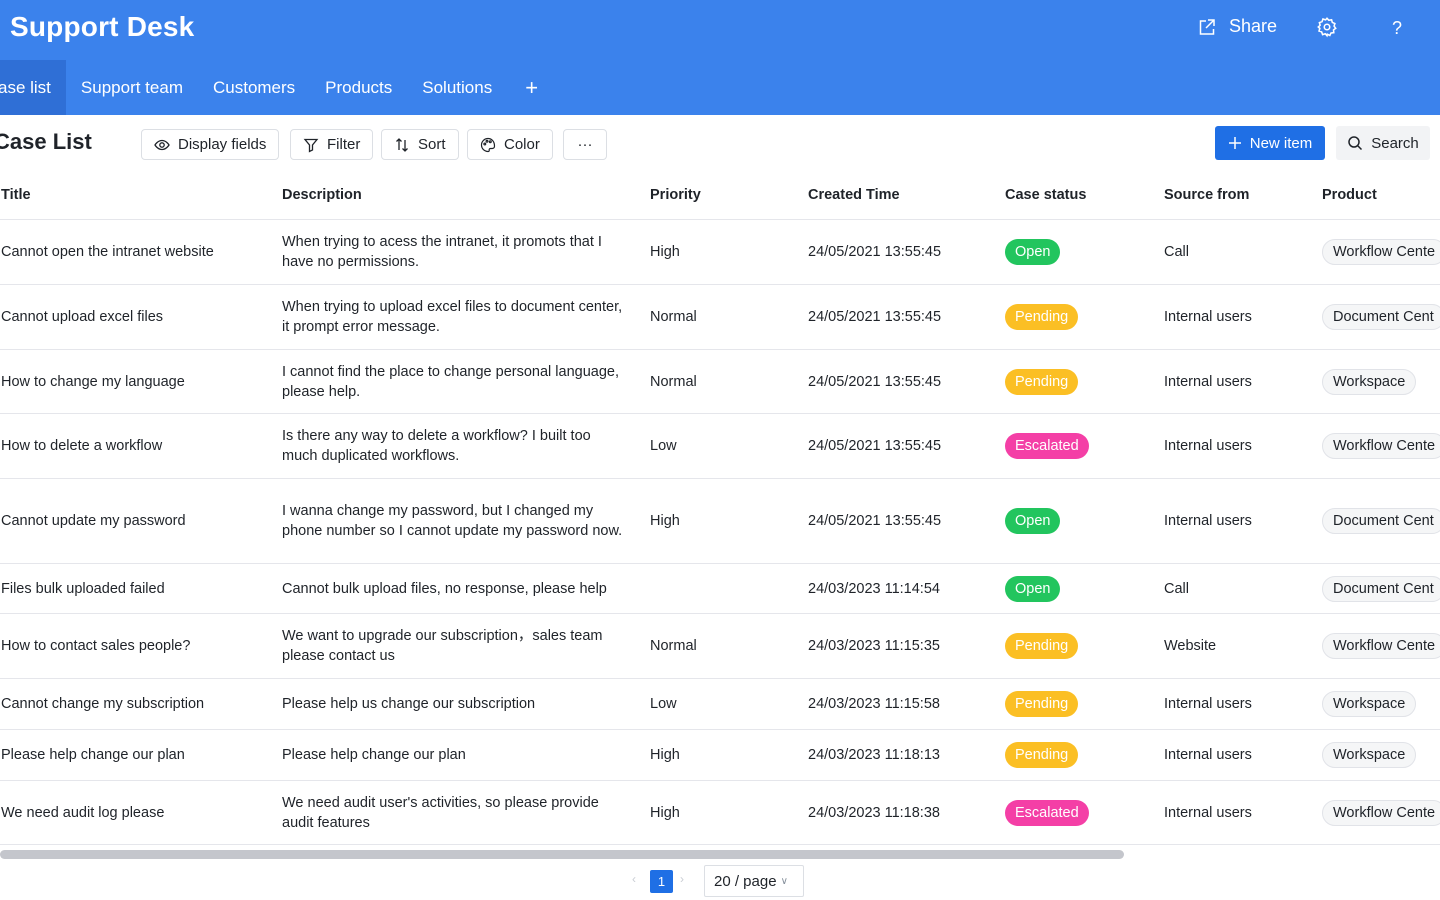 The height and width of the screenshot is (900, 1440). What do you see at coordinates (210, 144) in the screenshot?
I see `display-fields-button: Display fields` at bounding box center [210, 144].